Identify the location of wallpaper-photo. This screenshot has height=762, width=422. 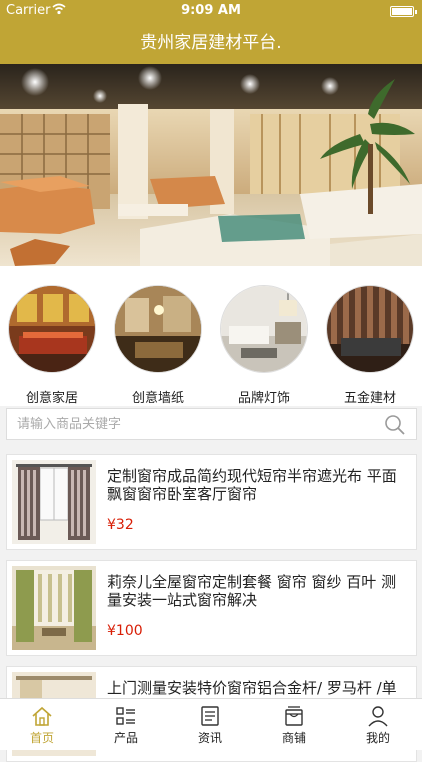
(158, 329).